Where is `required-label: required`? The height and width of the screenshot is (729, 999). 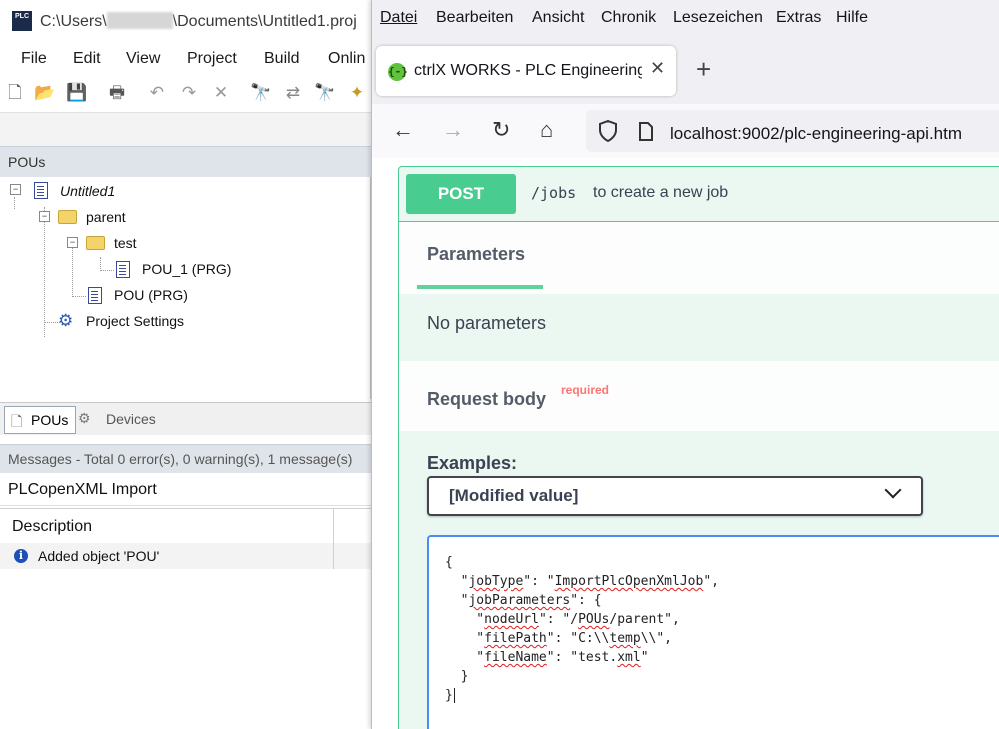
required-label: required is located at coordinates (585, 390).